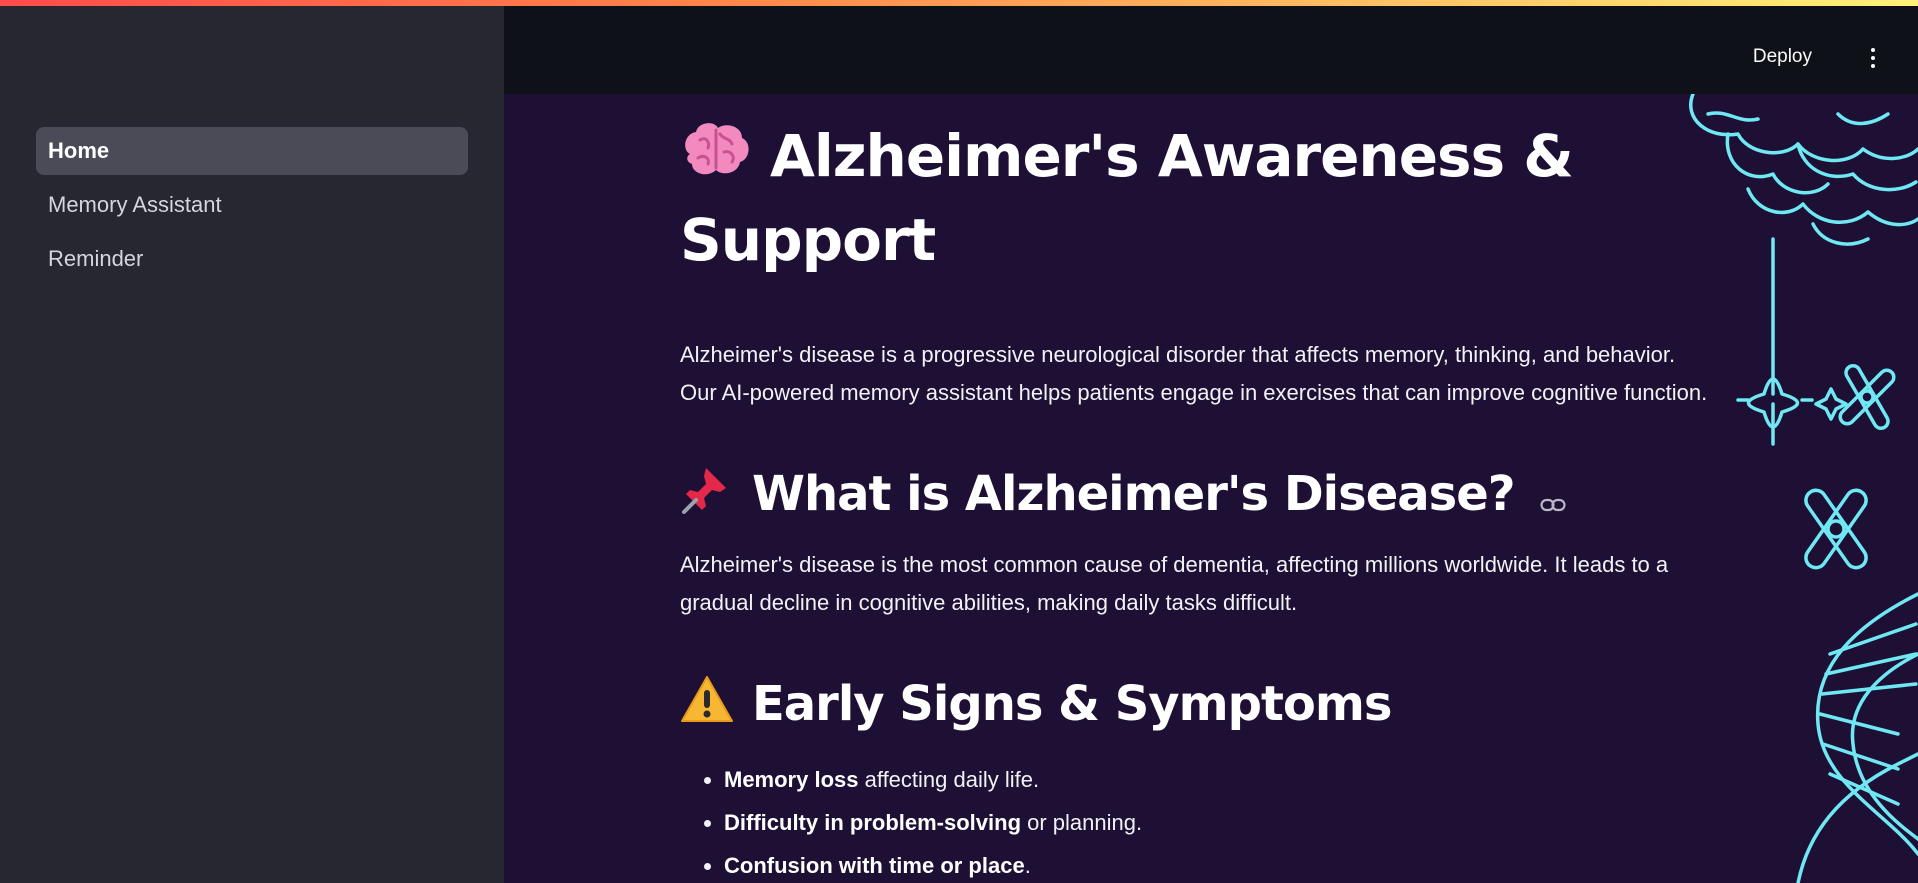 Image resolution: width=1918 pixels, height=883 pixels. What do you see at coordinates (707, 497) in the screenshot?
I see `pushpin-icon` at bounding box center [707, 497].